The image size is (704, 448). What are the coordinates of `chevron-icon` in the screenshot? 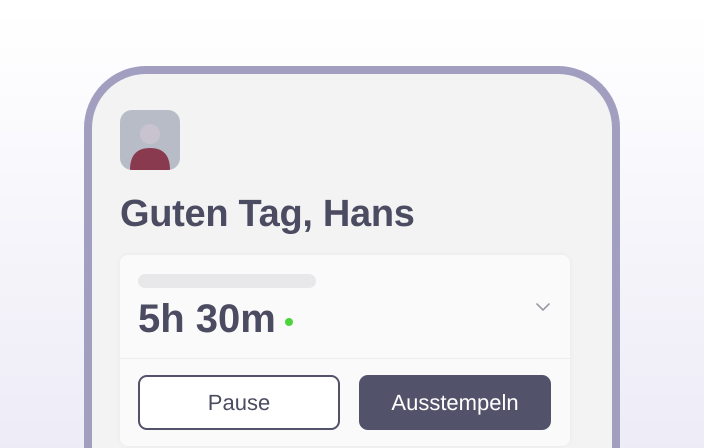 It's located at (543, 307).